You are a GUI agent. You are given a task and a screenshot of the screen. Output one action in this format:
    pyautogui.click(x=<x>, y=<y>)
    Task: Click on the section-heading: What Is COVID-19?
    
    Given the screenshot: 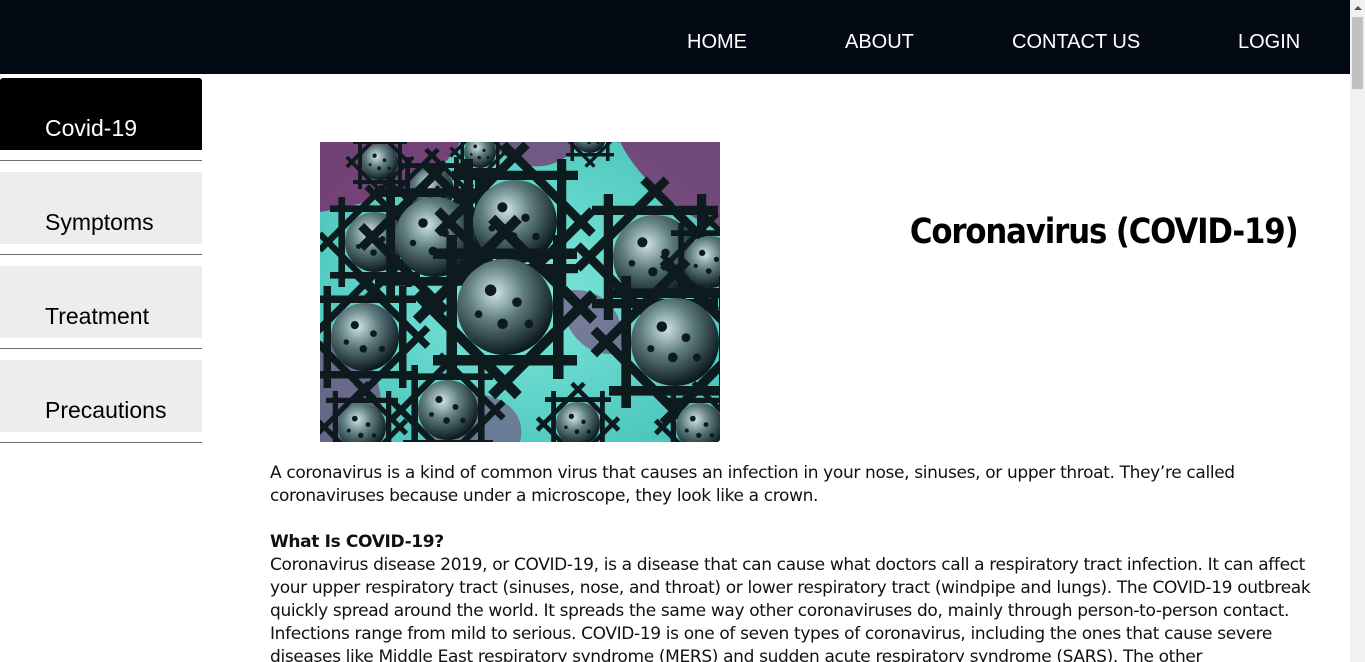 What is the action you would take?
    pyautogui.click(x=357, y=542)
    